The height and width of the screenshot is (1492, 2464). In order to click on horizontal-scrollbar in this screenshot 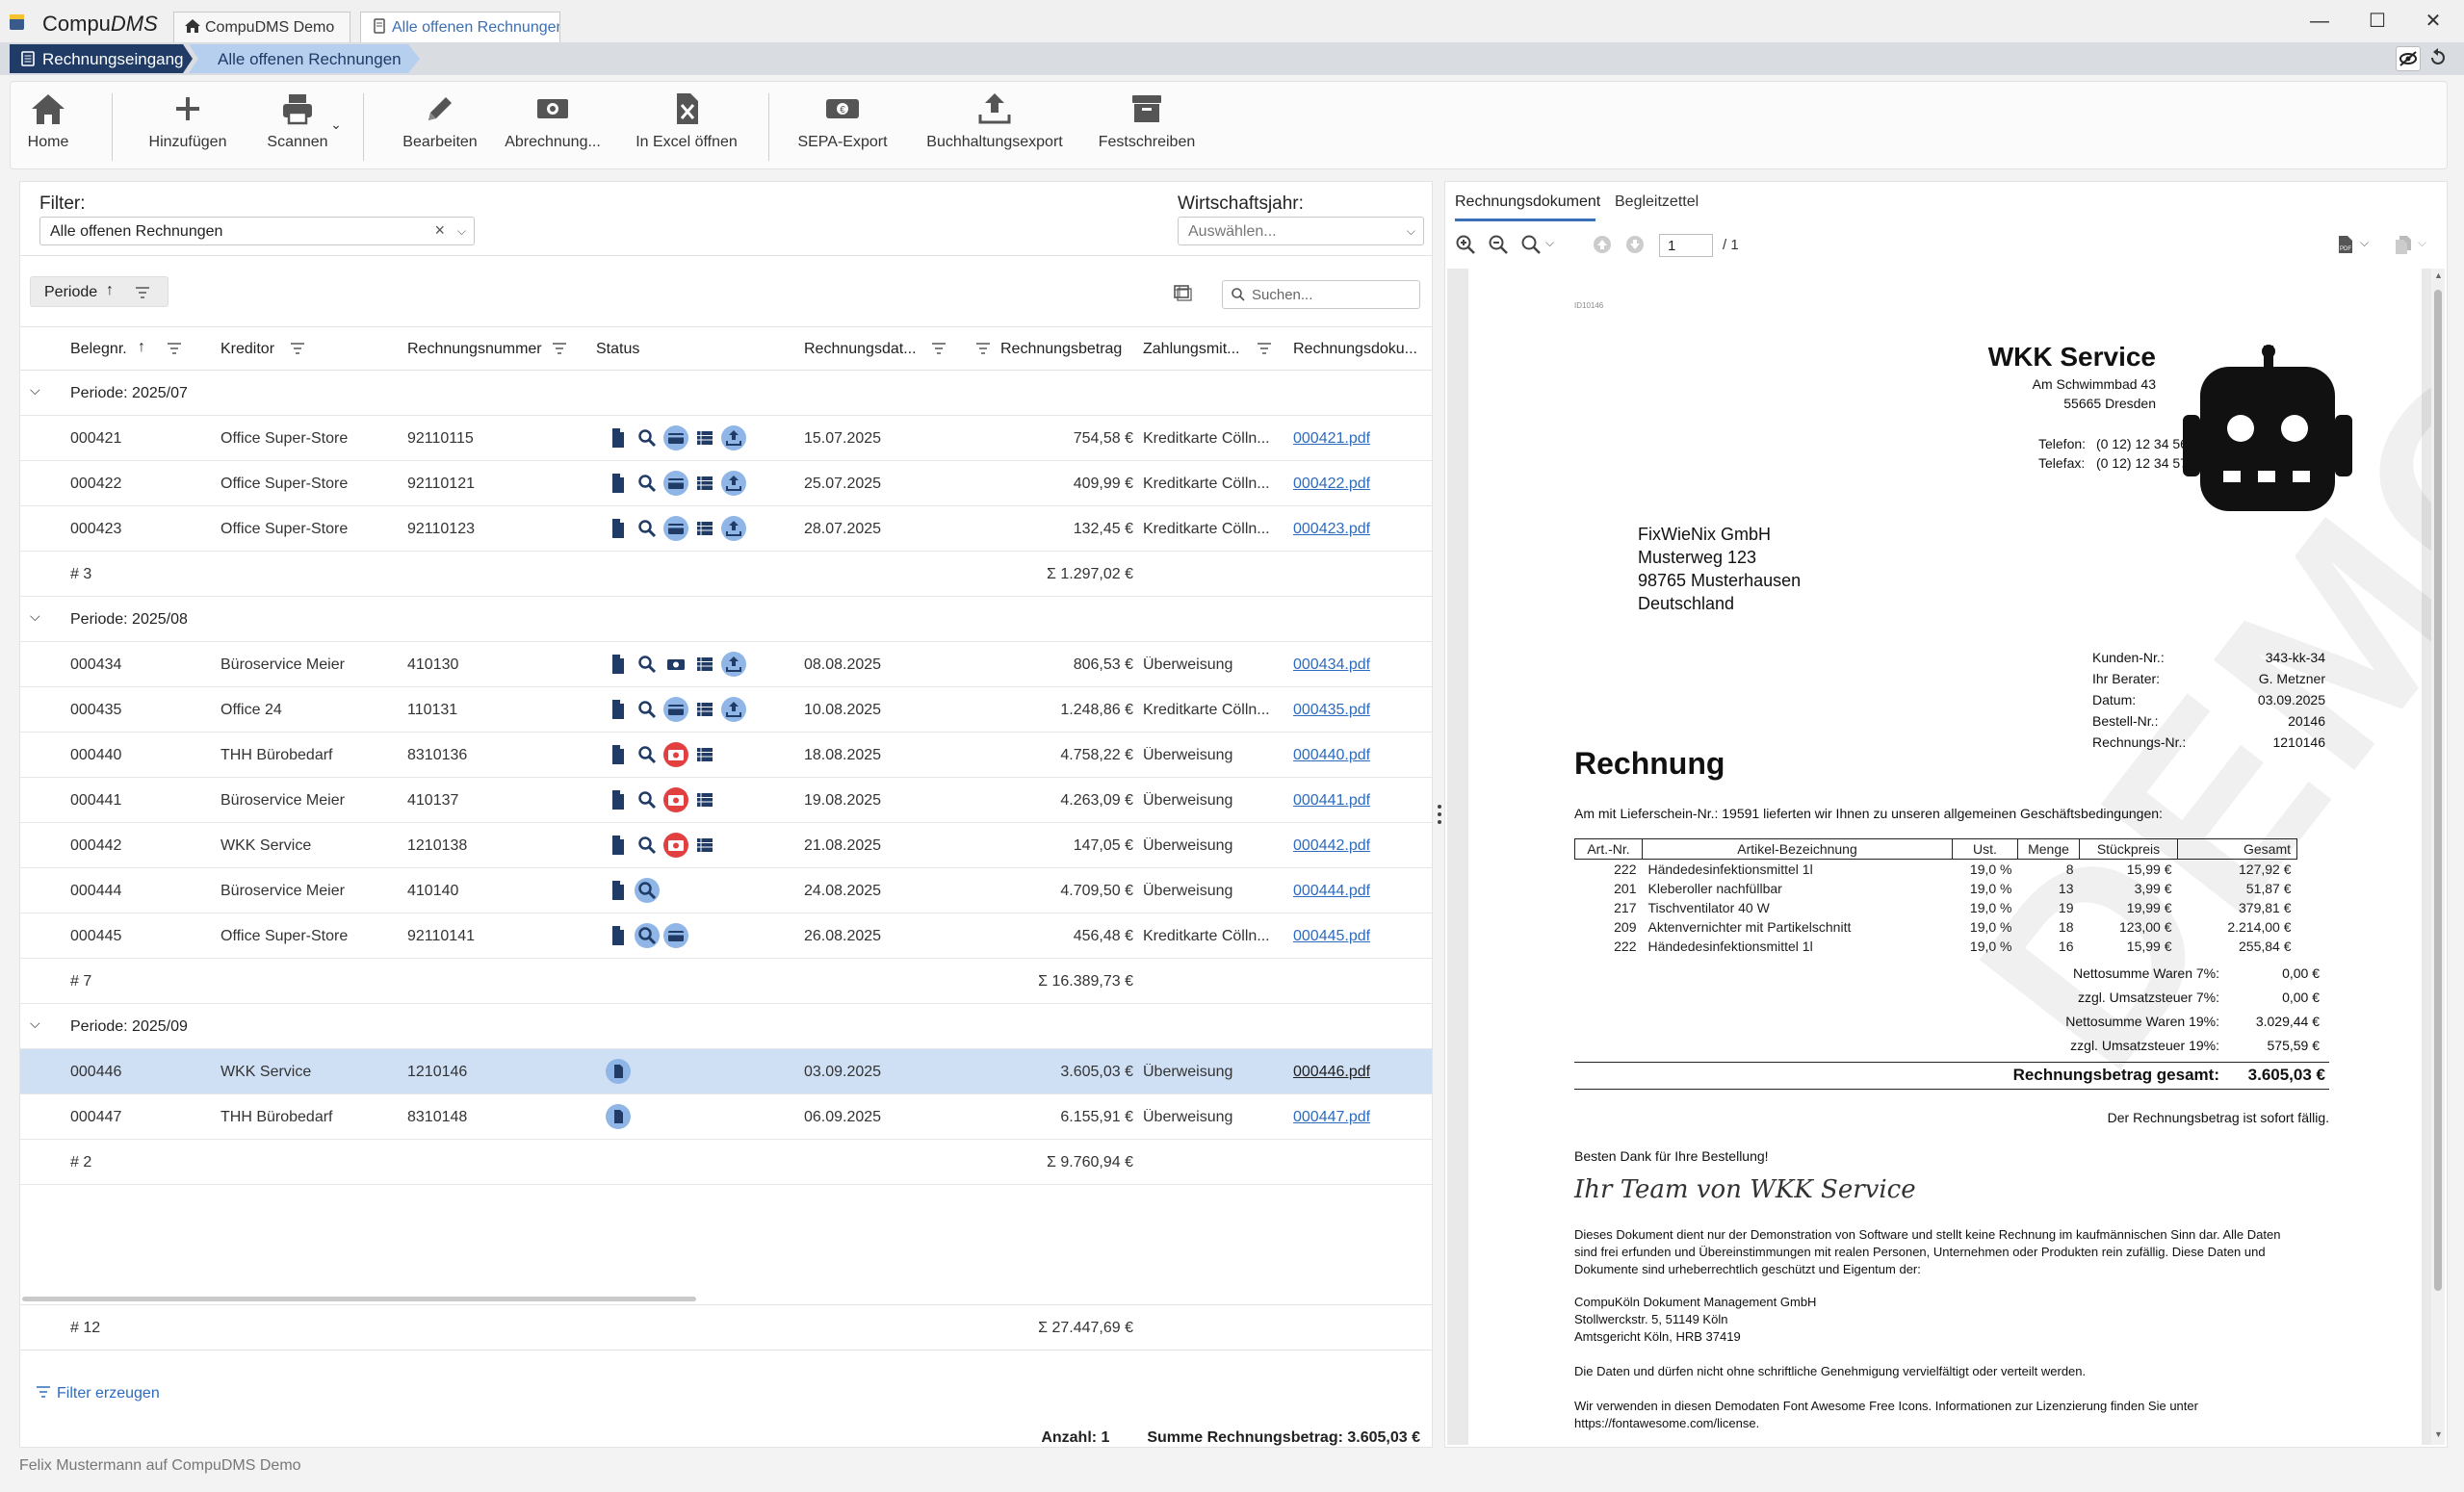, I will do `click(359, 1299)`.